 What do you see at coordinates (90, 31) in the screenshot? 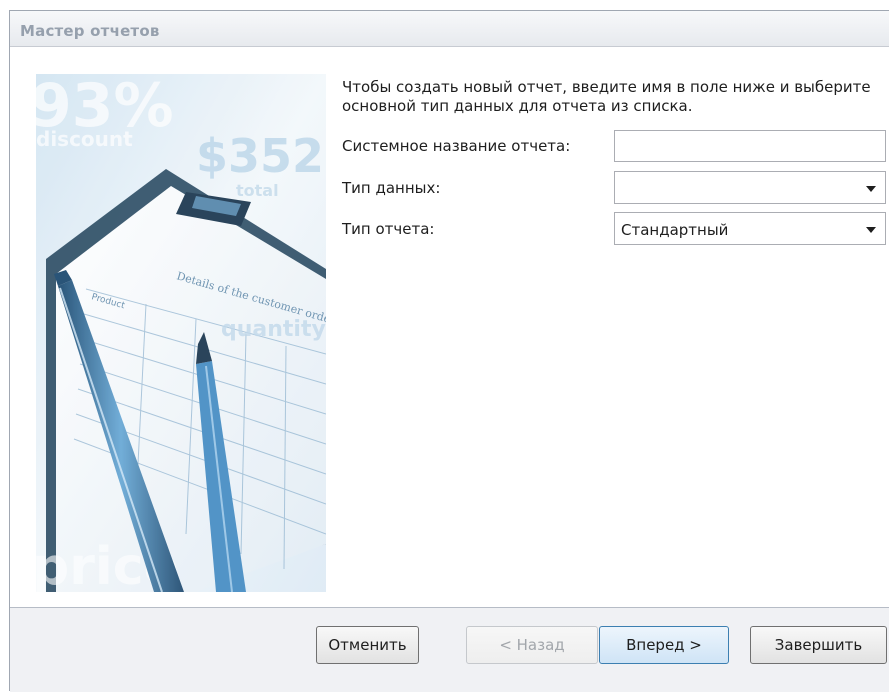
I see `dialog-title: Мастер отчетов` at bounding box center [90, 31].